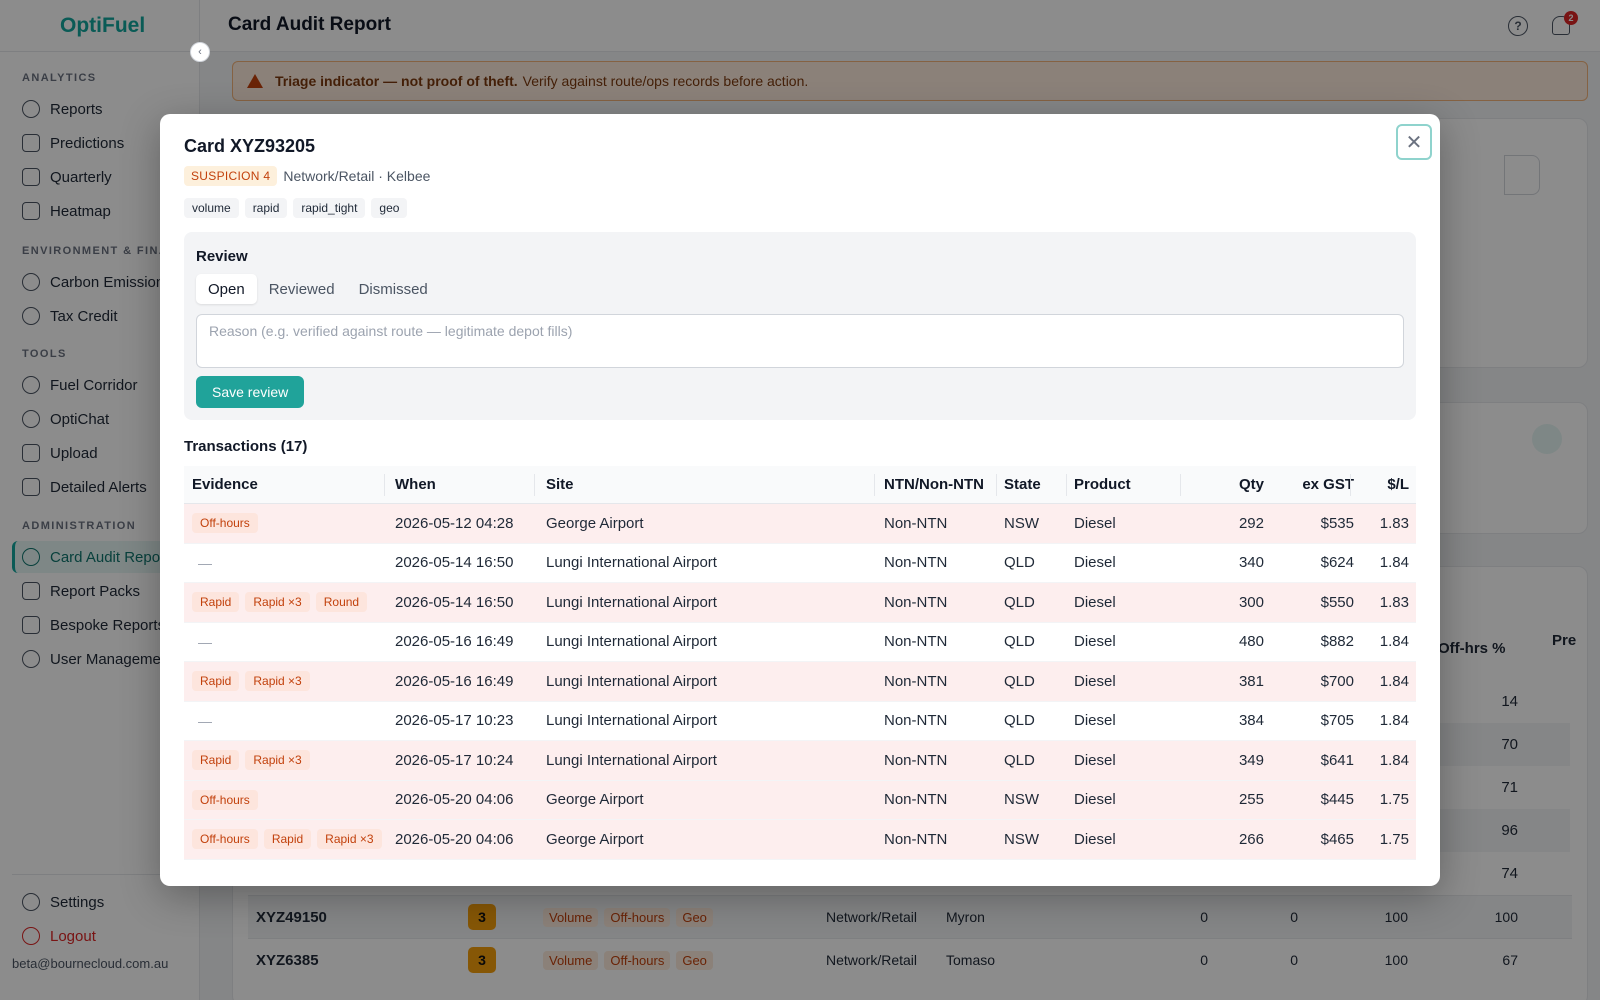 The width and height of the screenshot is (1600, 1000). What do you see at coordinates (1251, 523) in the screenshot?
I see `qty-cell: 292` at bounding box center [1251, 523].